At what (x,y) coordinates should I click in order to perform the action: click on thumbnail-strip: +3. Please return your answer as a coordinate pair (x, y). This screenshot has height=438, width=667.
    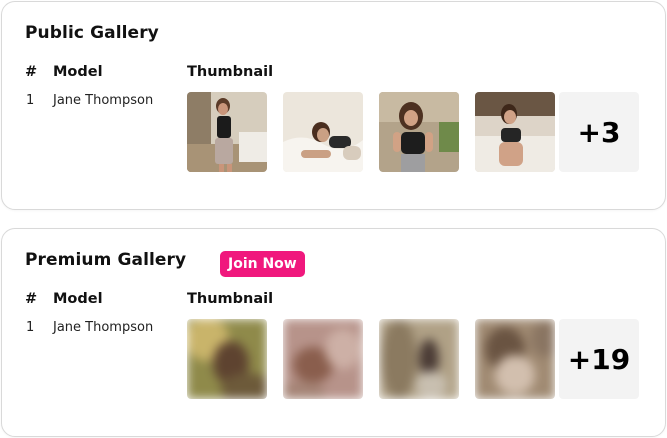
    Looking at the image, I should click on (413, 132).